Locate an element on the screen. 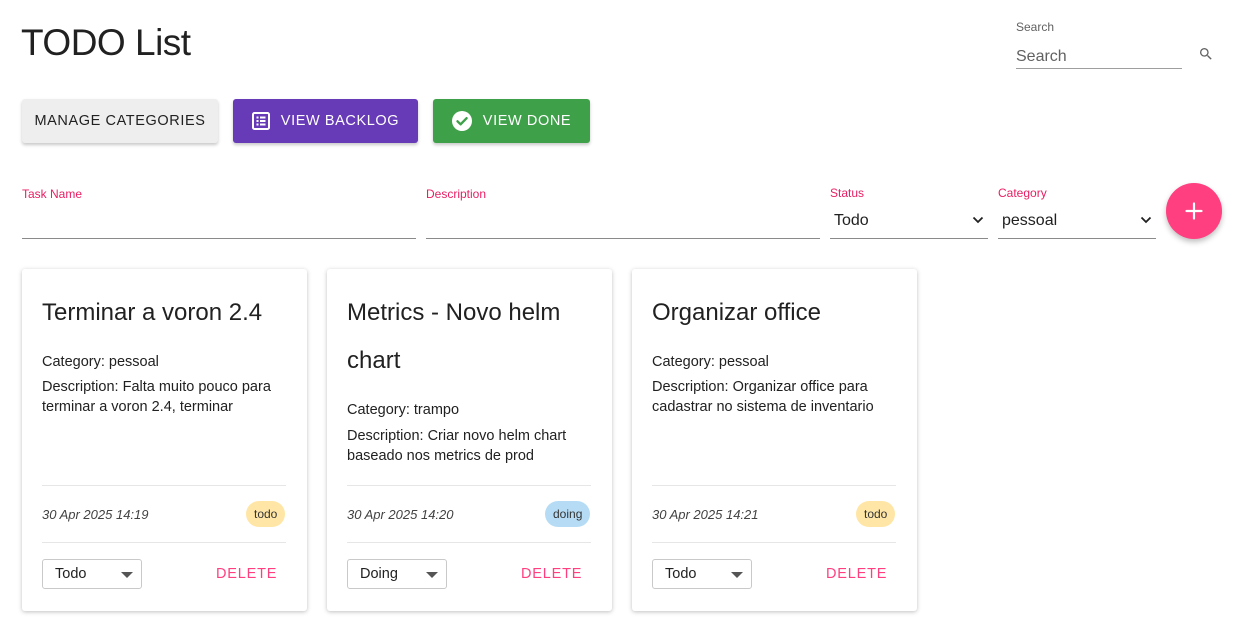  description-field: Description is located at coordinates (623, 211).